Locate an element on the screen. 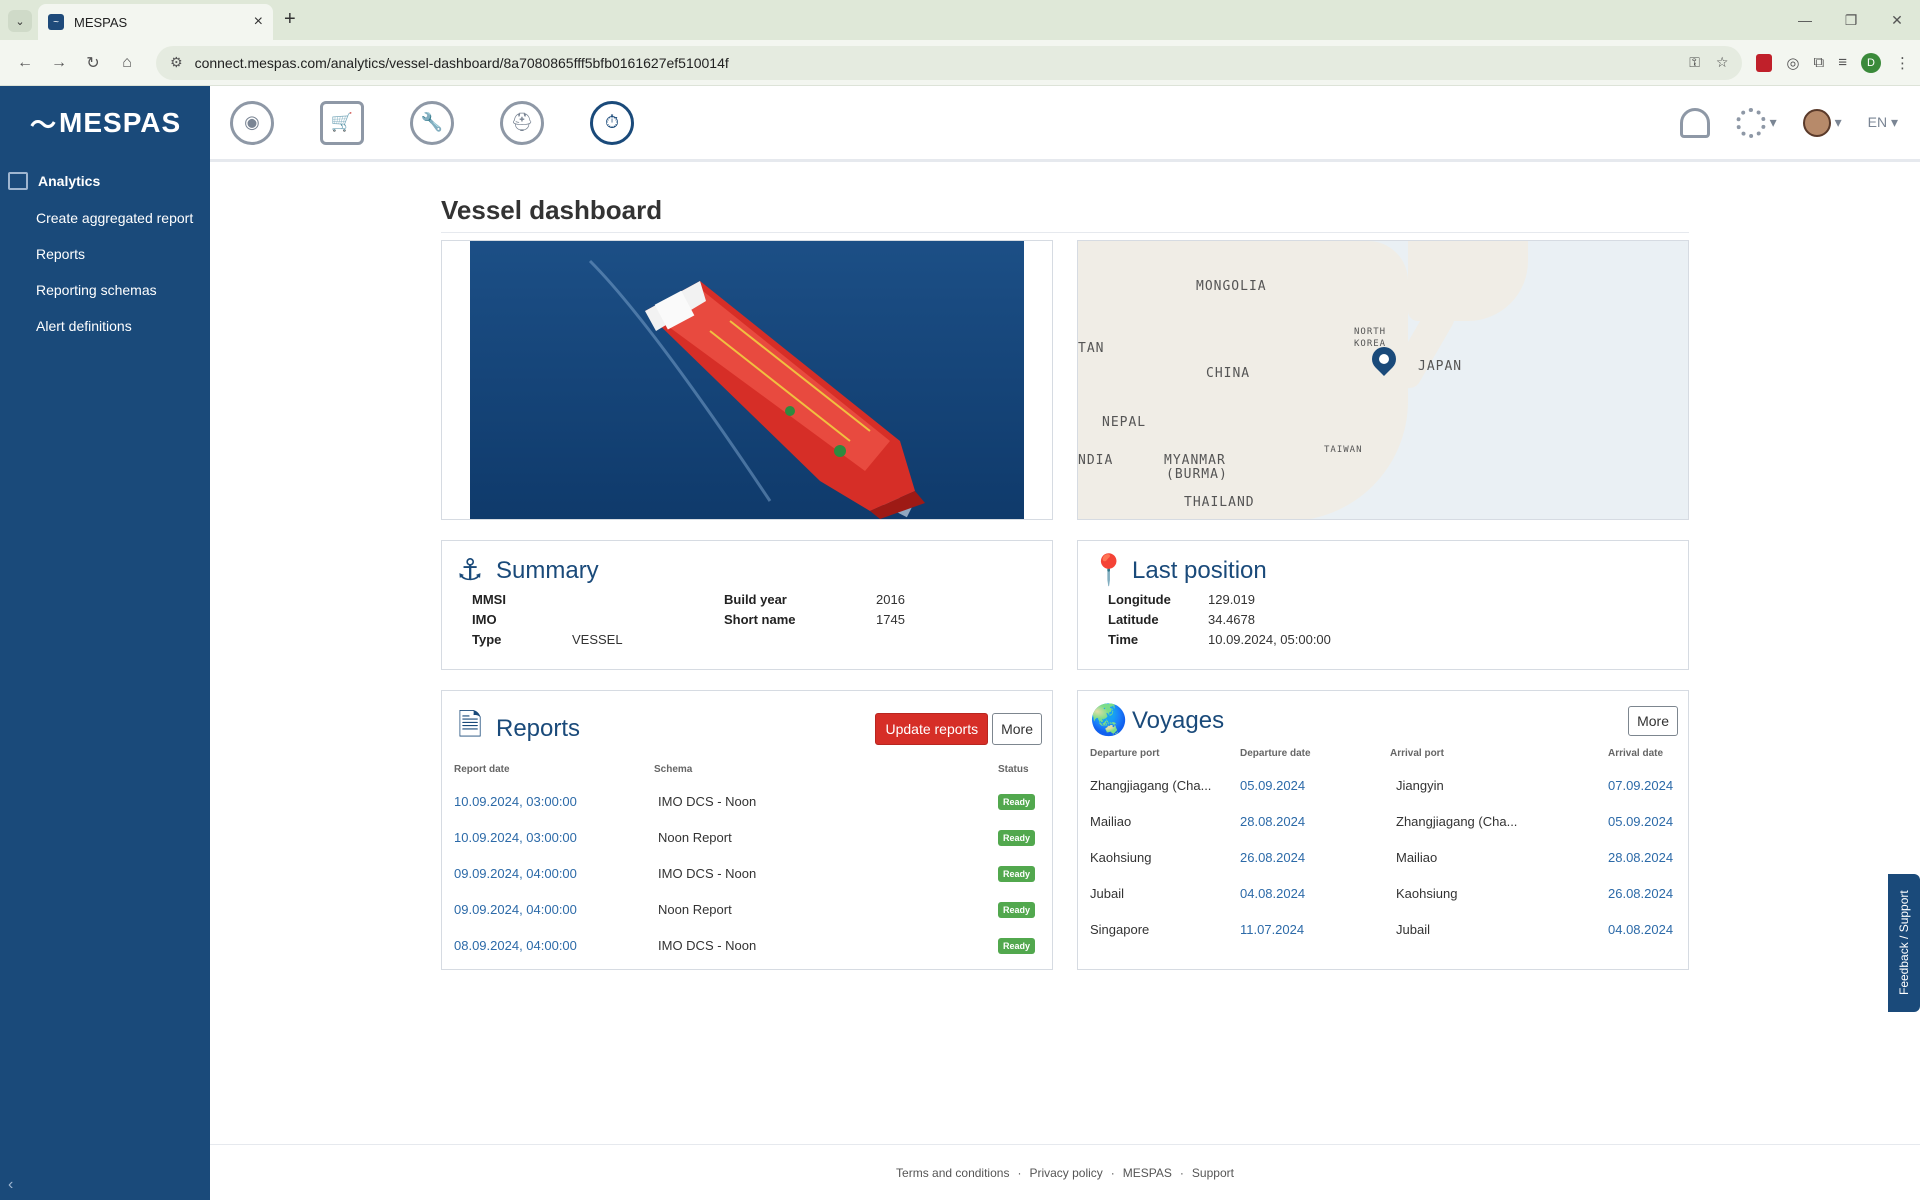 The image size is (1920, 1200). close-window-button: ✕ is located at coordinates (1897, 20).